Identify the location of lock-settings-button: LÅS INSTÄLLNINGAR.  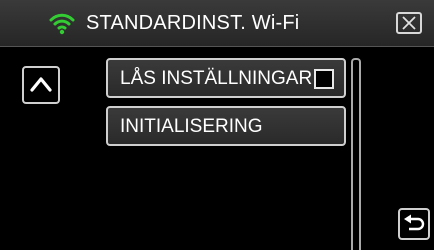
(226, 78).